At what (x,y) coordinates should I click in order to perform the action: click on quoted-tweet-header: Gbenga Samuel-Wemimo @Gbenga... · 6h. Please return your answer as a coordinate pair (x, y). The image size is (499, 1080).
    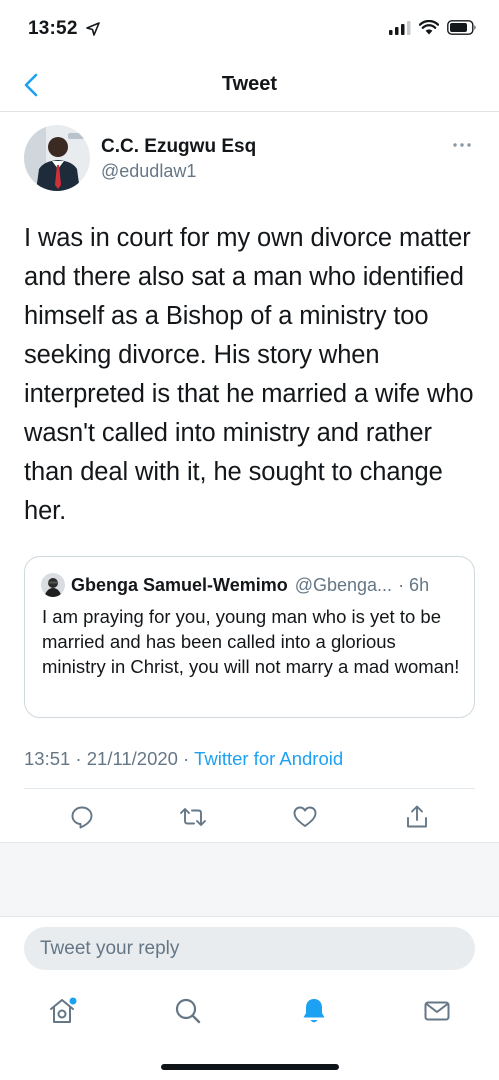
    Looking at the image, I should click on (250, 585).